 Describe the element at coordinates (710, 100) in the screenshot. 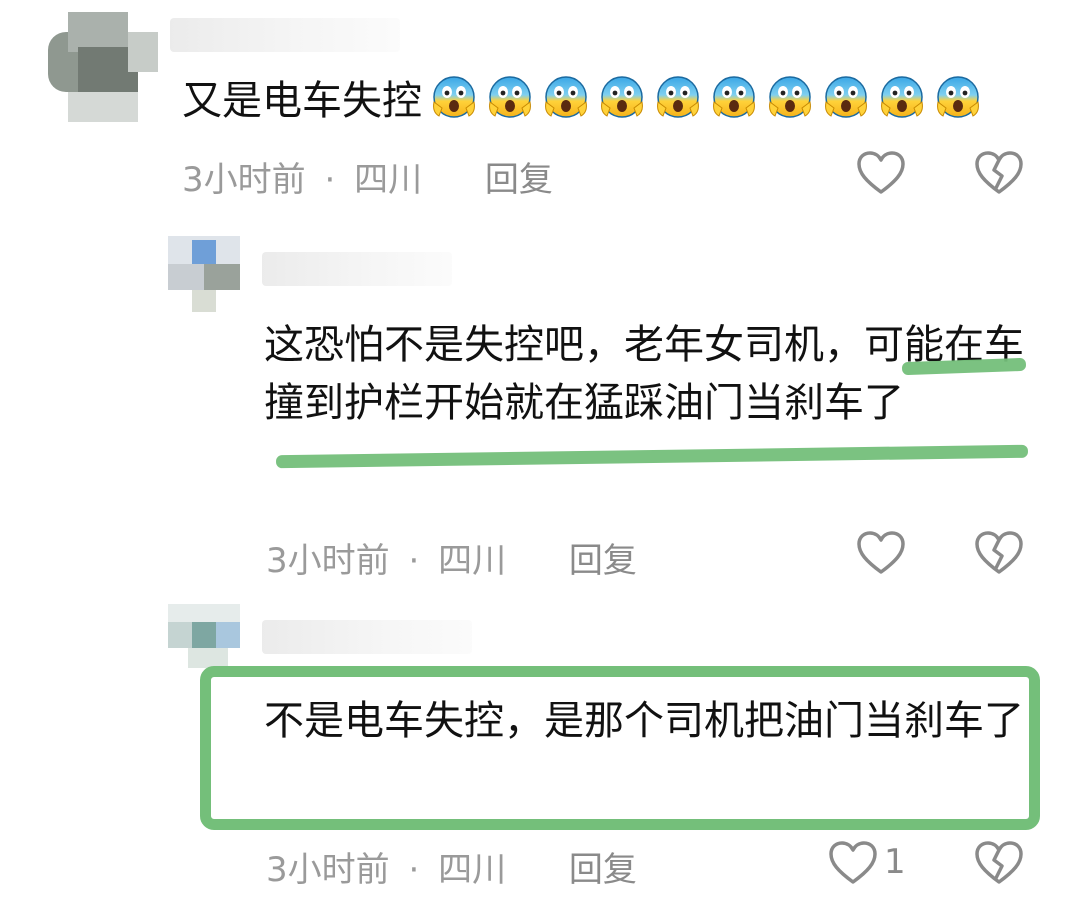

I see `emoji-row` at that location.